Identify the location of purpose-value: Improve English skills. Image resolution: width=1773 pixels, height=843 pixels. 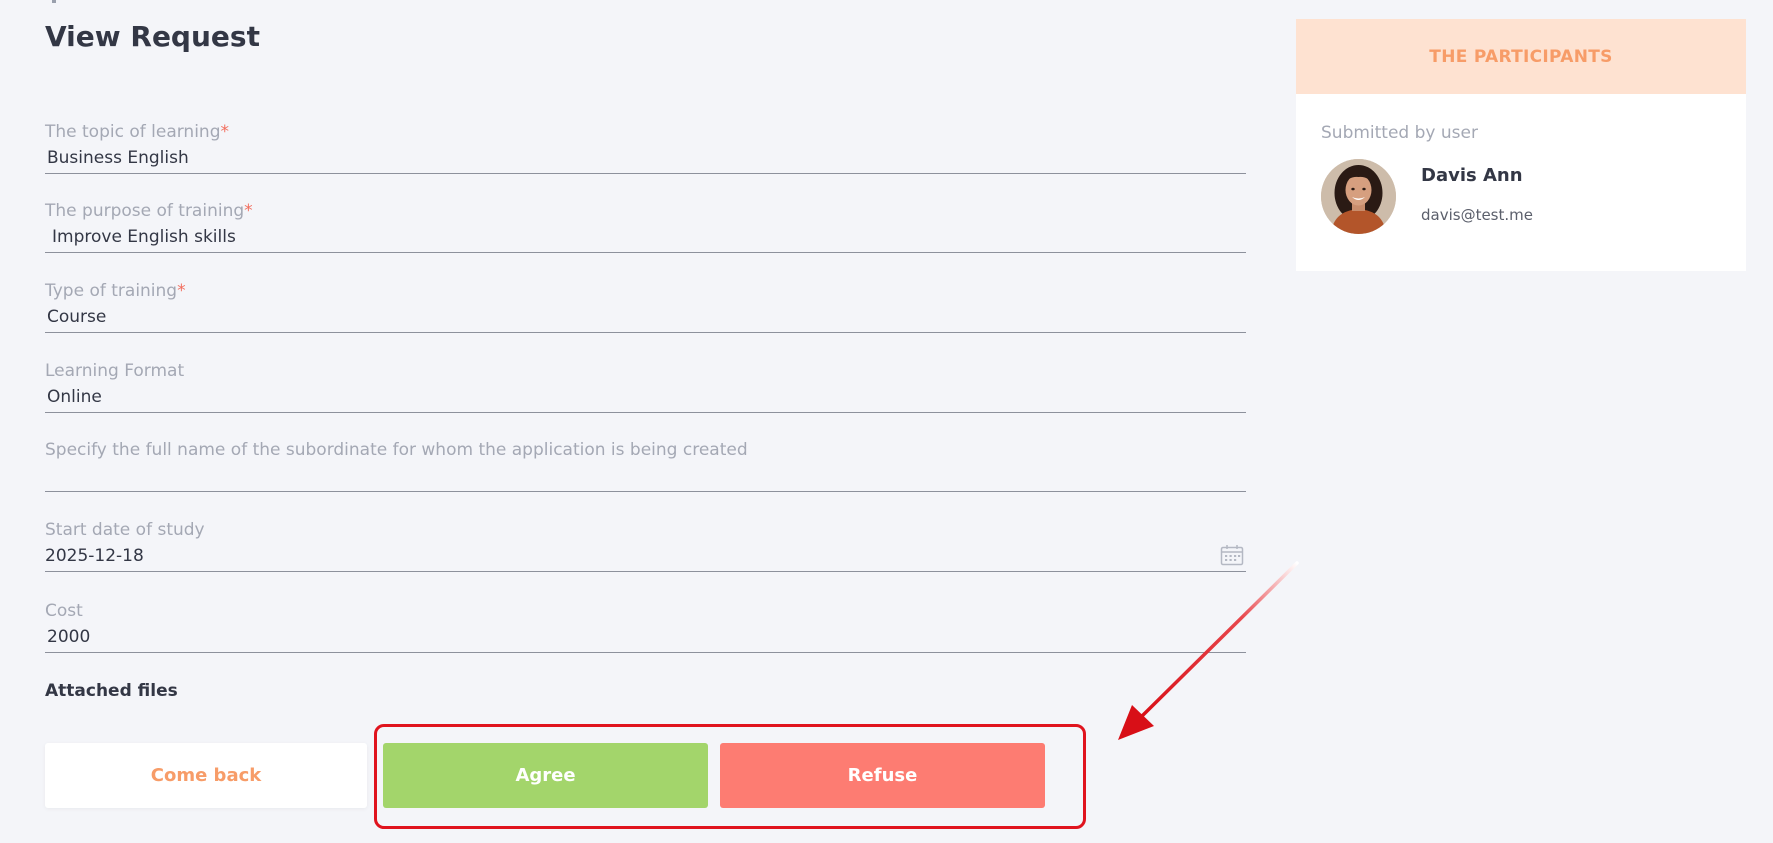
(144, 237).